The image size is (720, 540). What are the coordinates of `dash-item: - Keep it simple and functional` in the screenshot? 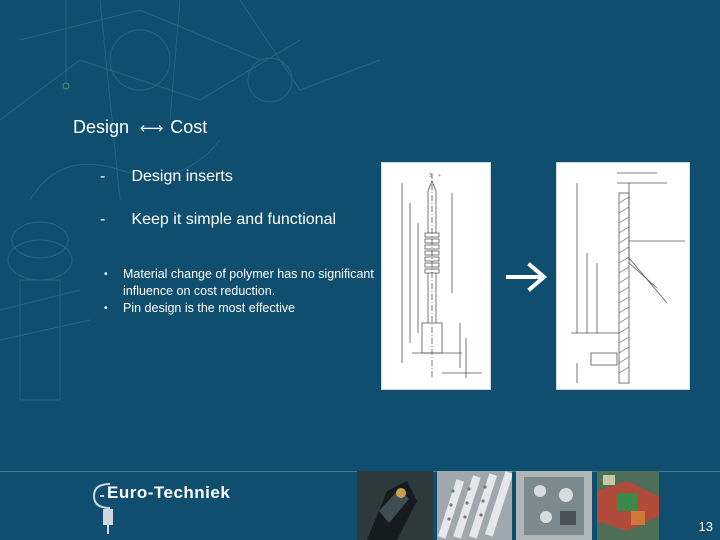 It's located at (218, 220).